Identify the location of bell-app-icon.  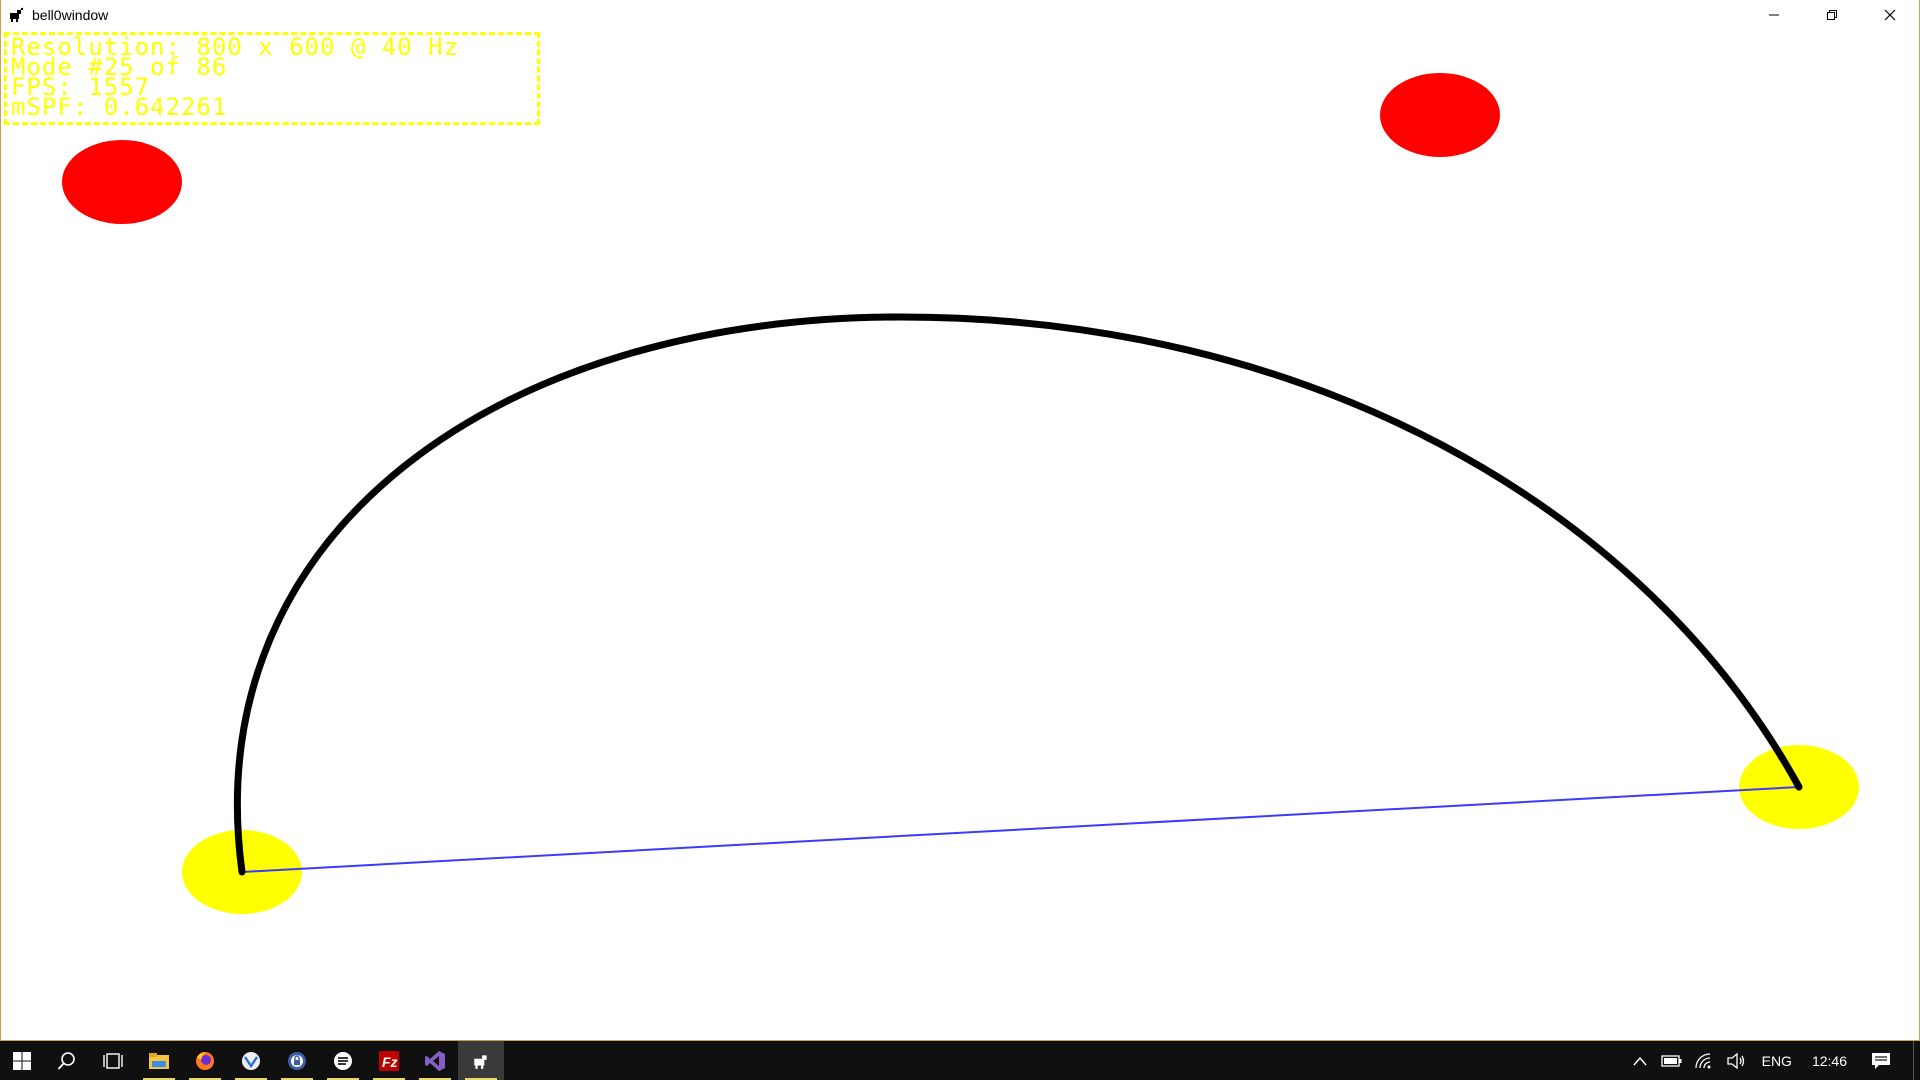
(16, 15).